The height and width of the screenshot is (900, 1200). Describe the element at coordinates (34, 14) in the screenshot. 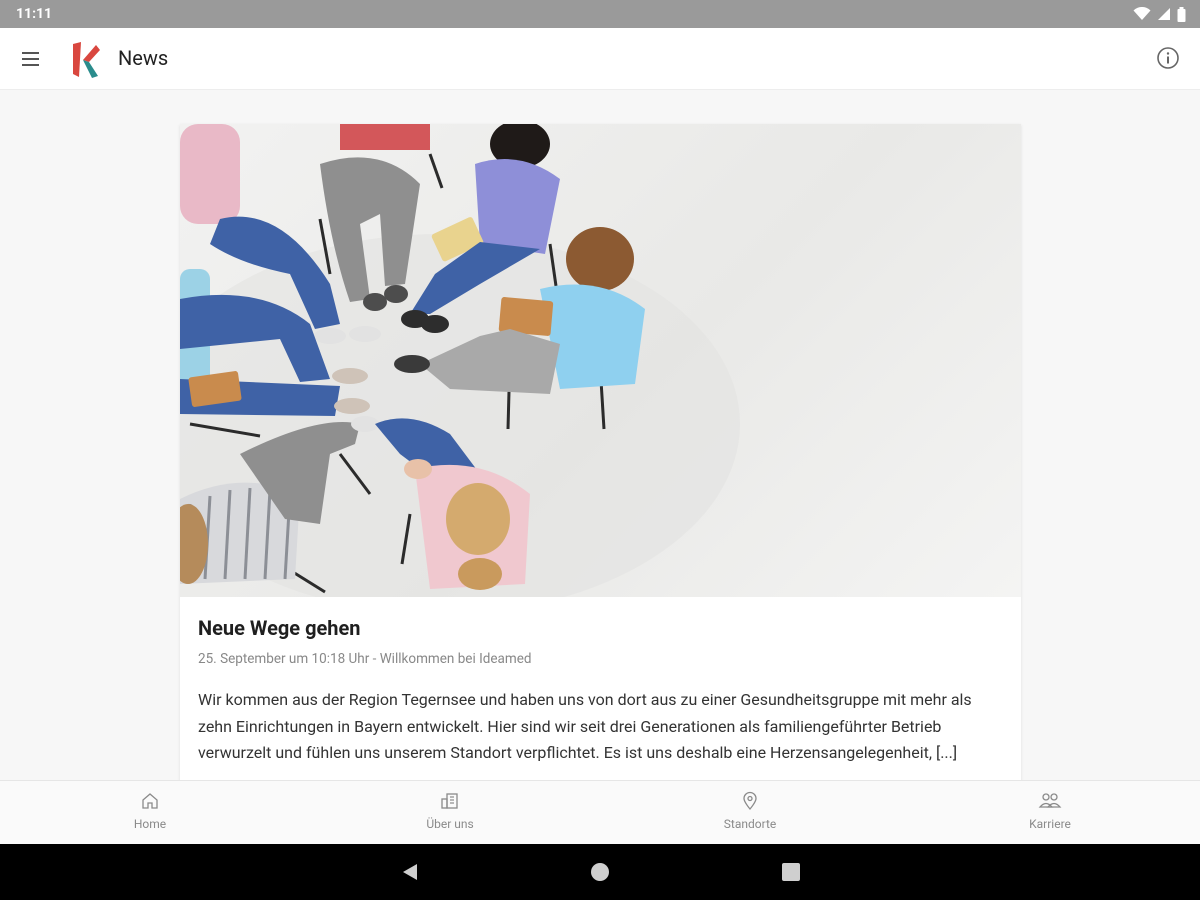

I see `status-time: 11:11` at that location.